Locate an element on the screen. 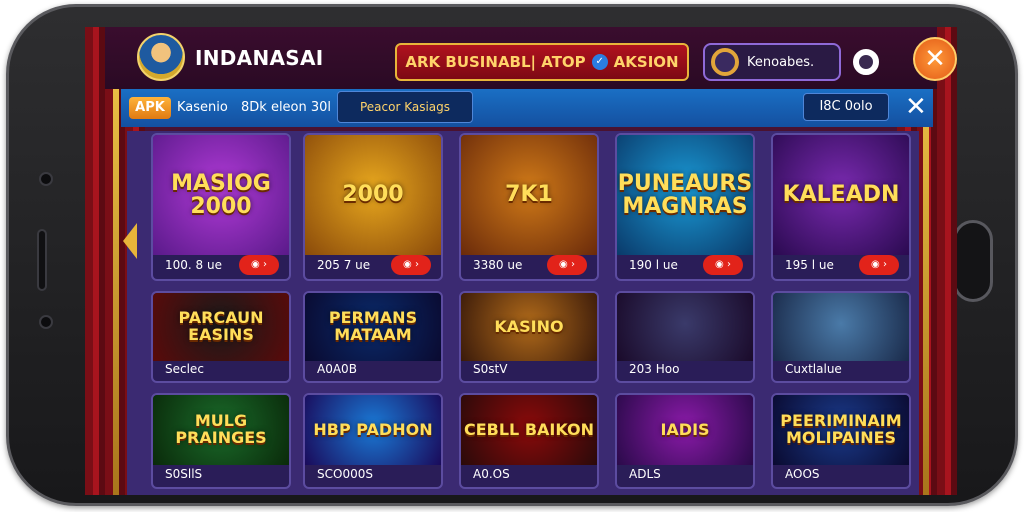  promo-banner: ARK BUSINABL| ATOP ✓ AKSION is located at coordinates (542, 62).